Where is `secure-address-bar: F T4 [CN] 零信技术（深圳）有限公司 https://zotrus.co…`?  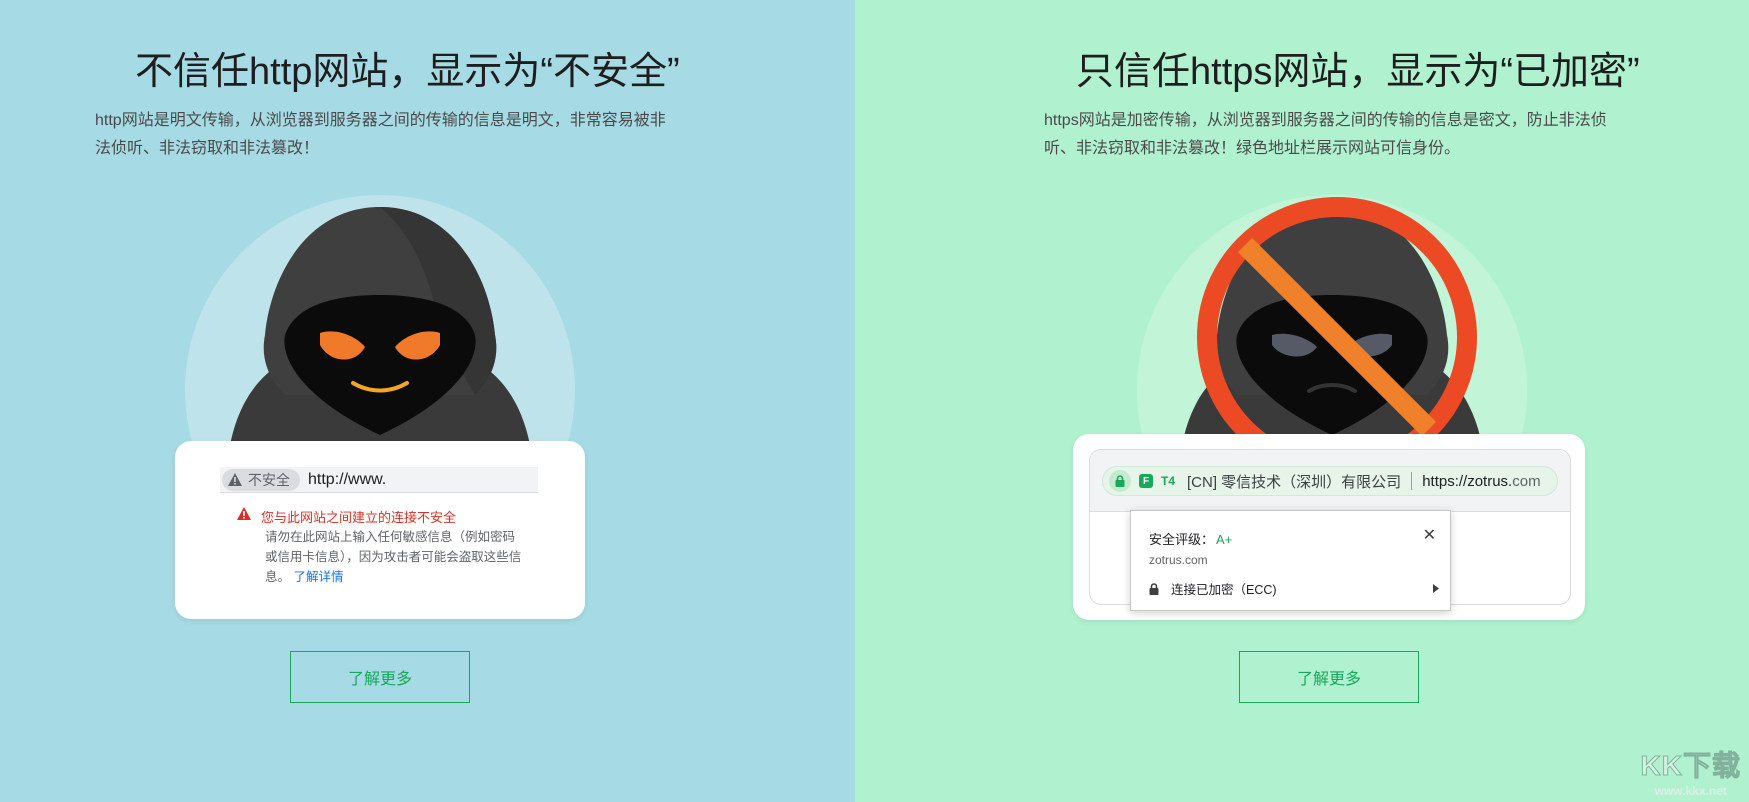 secure-address-bar: F T4 [CN] 零信技术（深圳）有限公司 https://zotrus.co… is located at coordinates (1330, 481).